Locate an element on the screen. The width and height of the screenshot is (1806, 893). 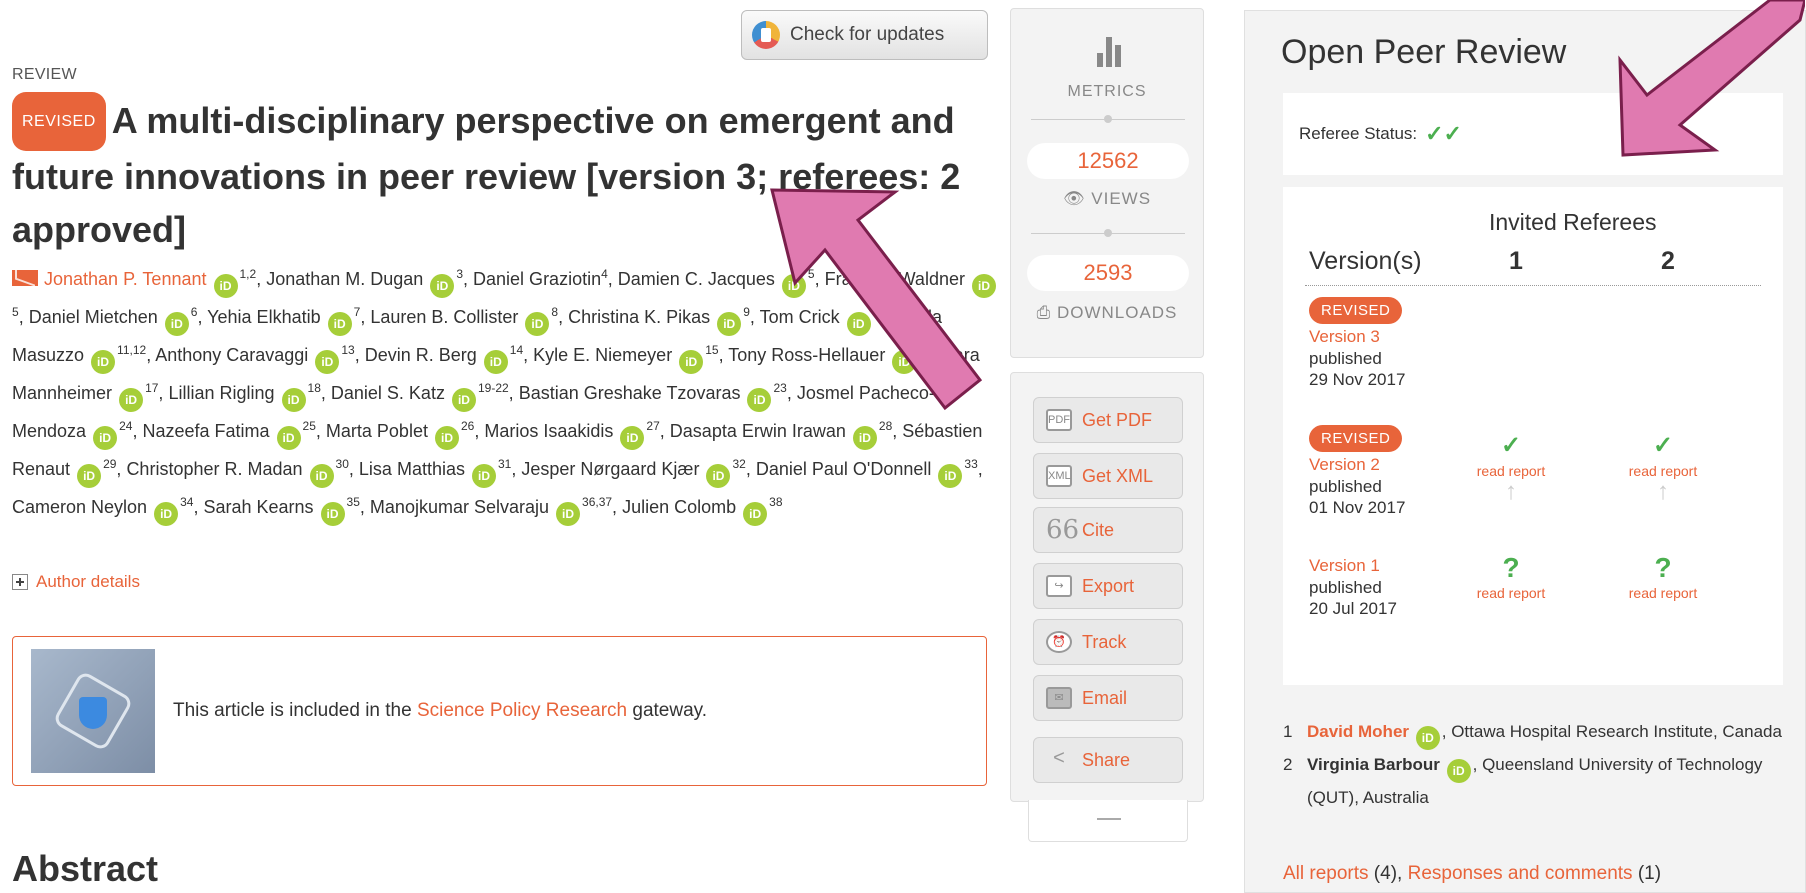
author-name: Lisa Matthias is located at coordinates (411, 469).